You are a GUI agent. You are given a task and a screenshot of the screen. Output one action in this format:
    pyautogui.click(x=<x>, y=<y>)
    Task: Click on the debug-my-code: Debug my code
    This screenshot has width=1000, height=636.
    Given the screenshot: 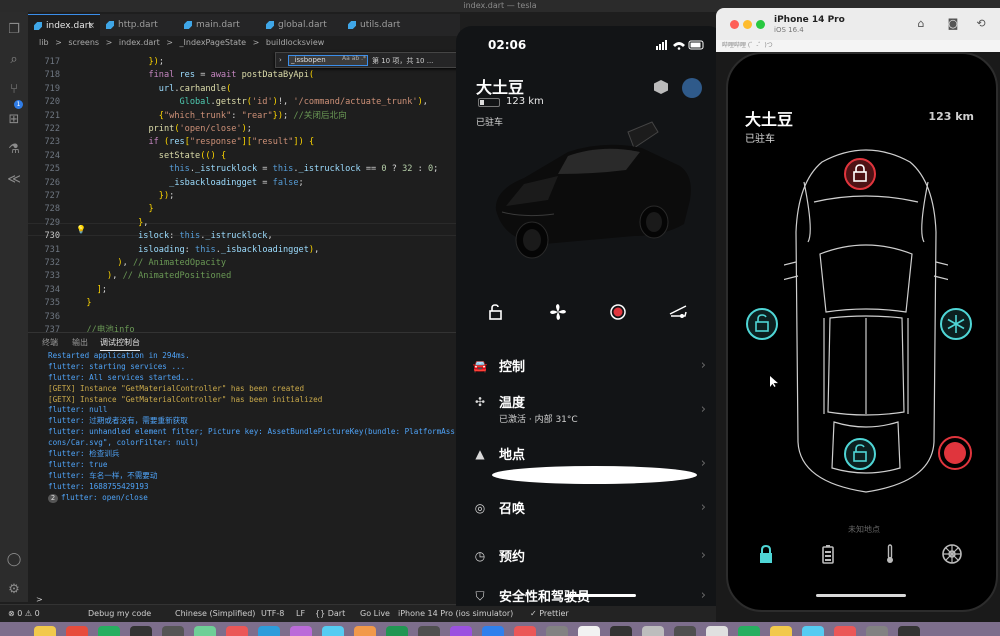 What is the action you would take?
    pyautogui.click(x=119, y=614)
    